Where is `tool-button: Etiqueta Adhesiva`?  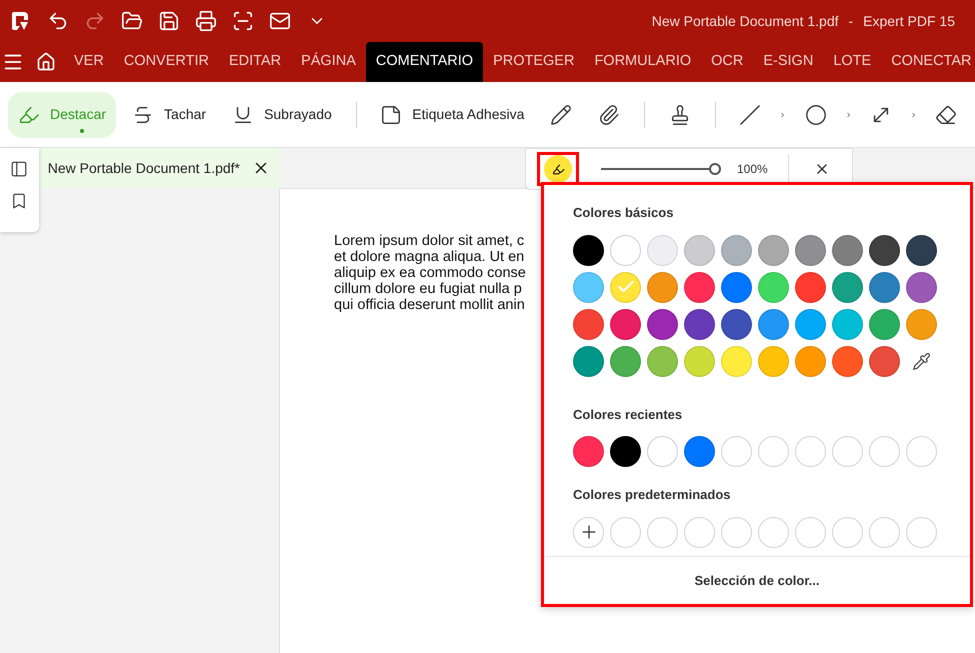 tool-button: Etiqueta Adhesiva is located at coordinates (452, 115).